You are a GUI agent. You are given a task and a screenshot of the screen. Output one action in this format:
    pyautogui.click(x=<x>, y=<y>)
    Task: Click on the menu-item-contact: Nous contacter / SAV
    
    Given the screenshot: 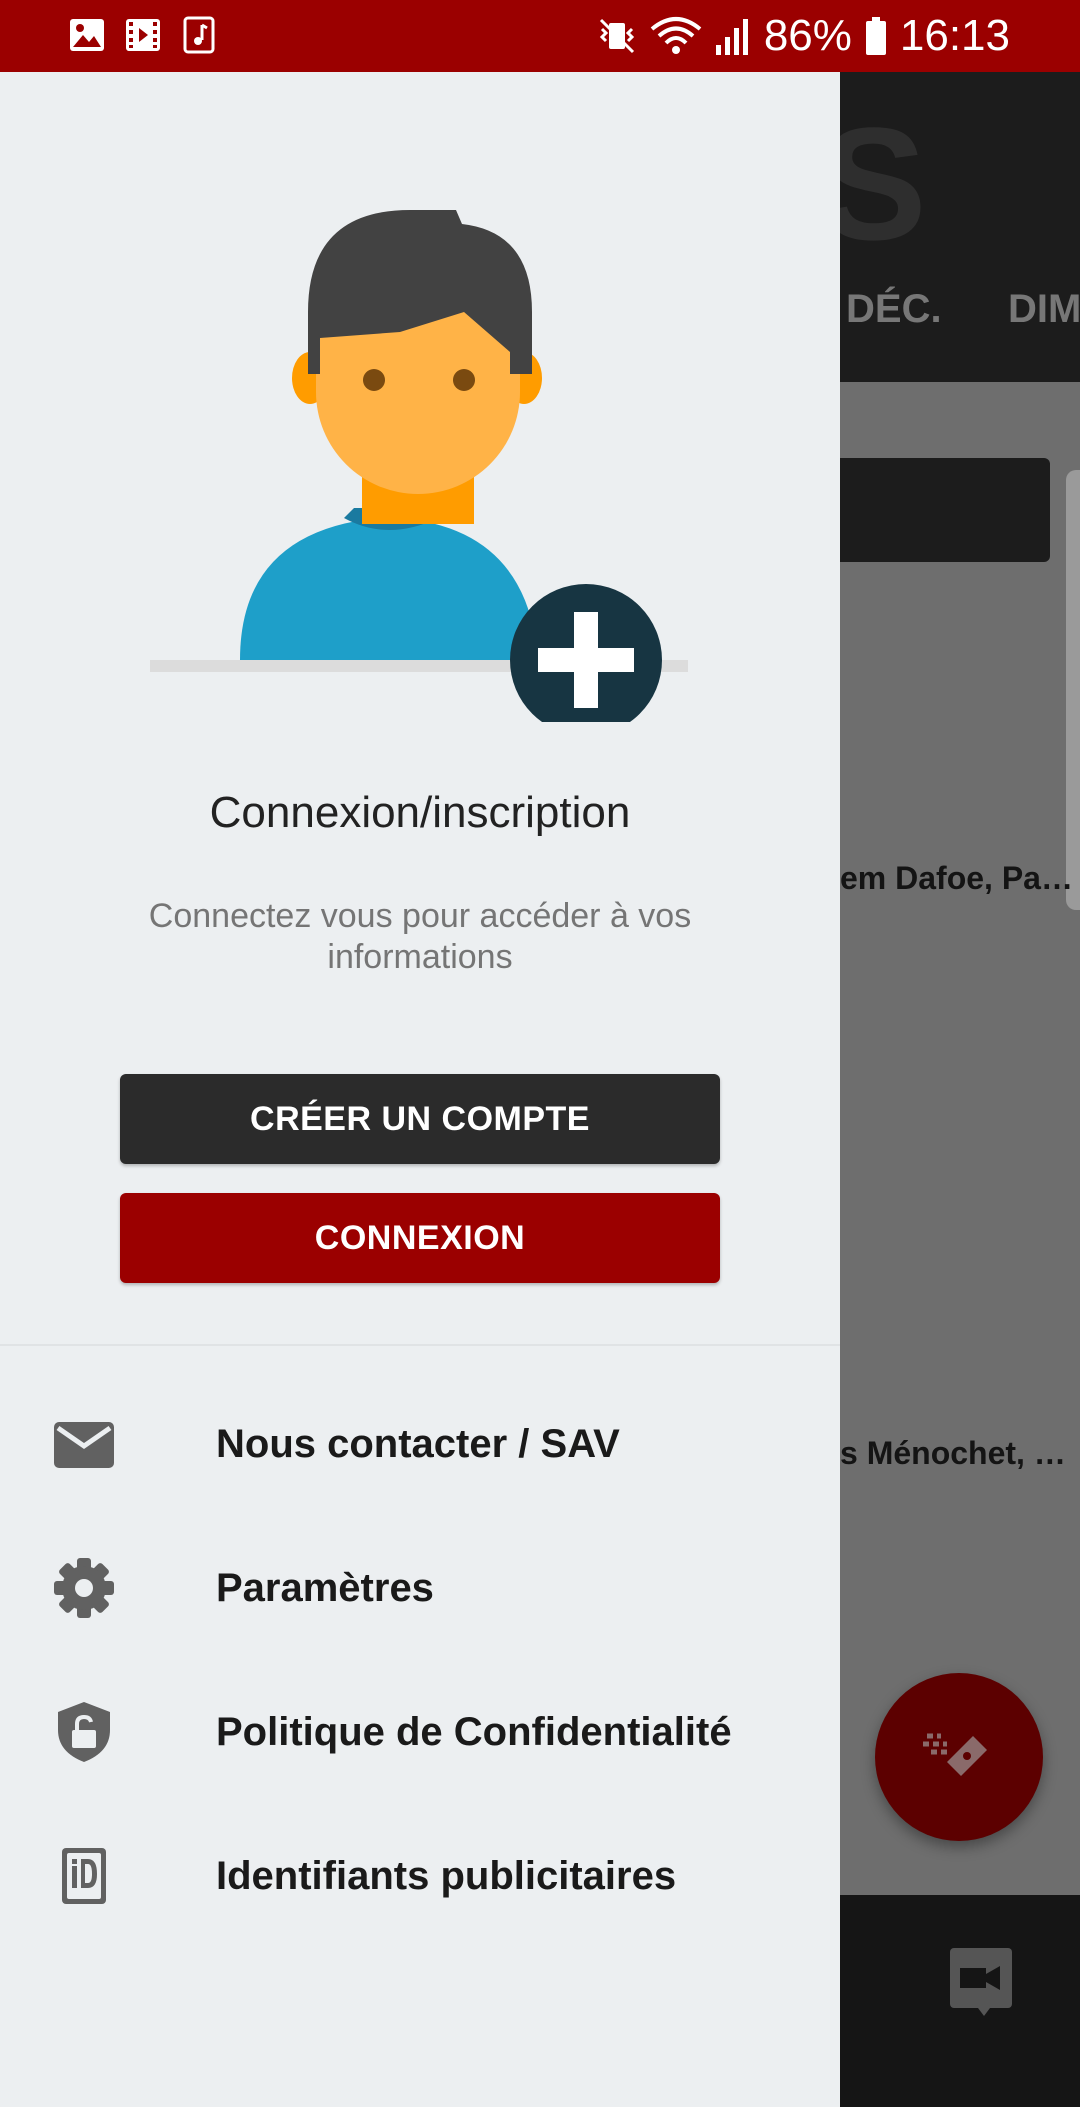 What is the action you would take?
    pyautogui.click(x=420, y=1444)
    